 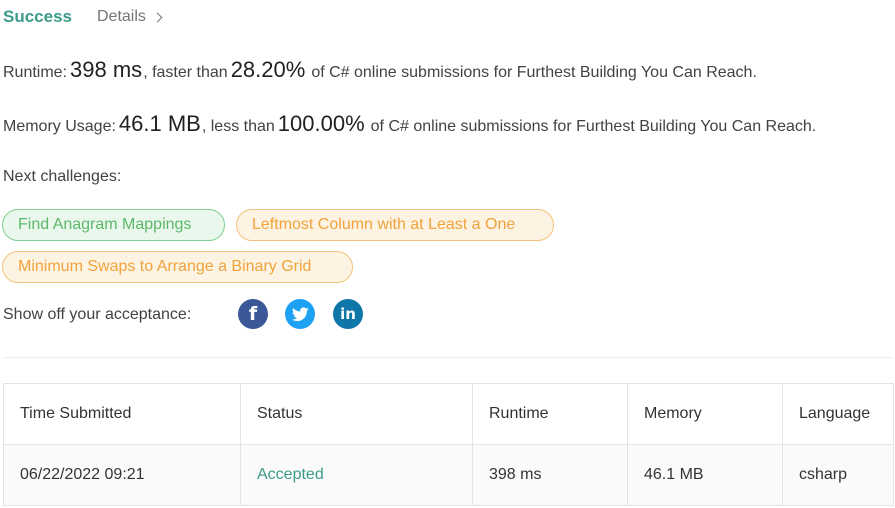 I want to click on linkedin-icon: in, so click(x=348, y=314).